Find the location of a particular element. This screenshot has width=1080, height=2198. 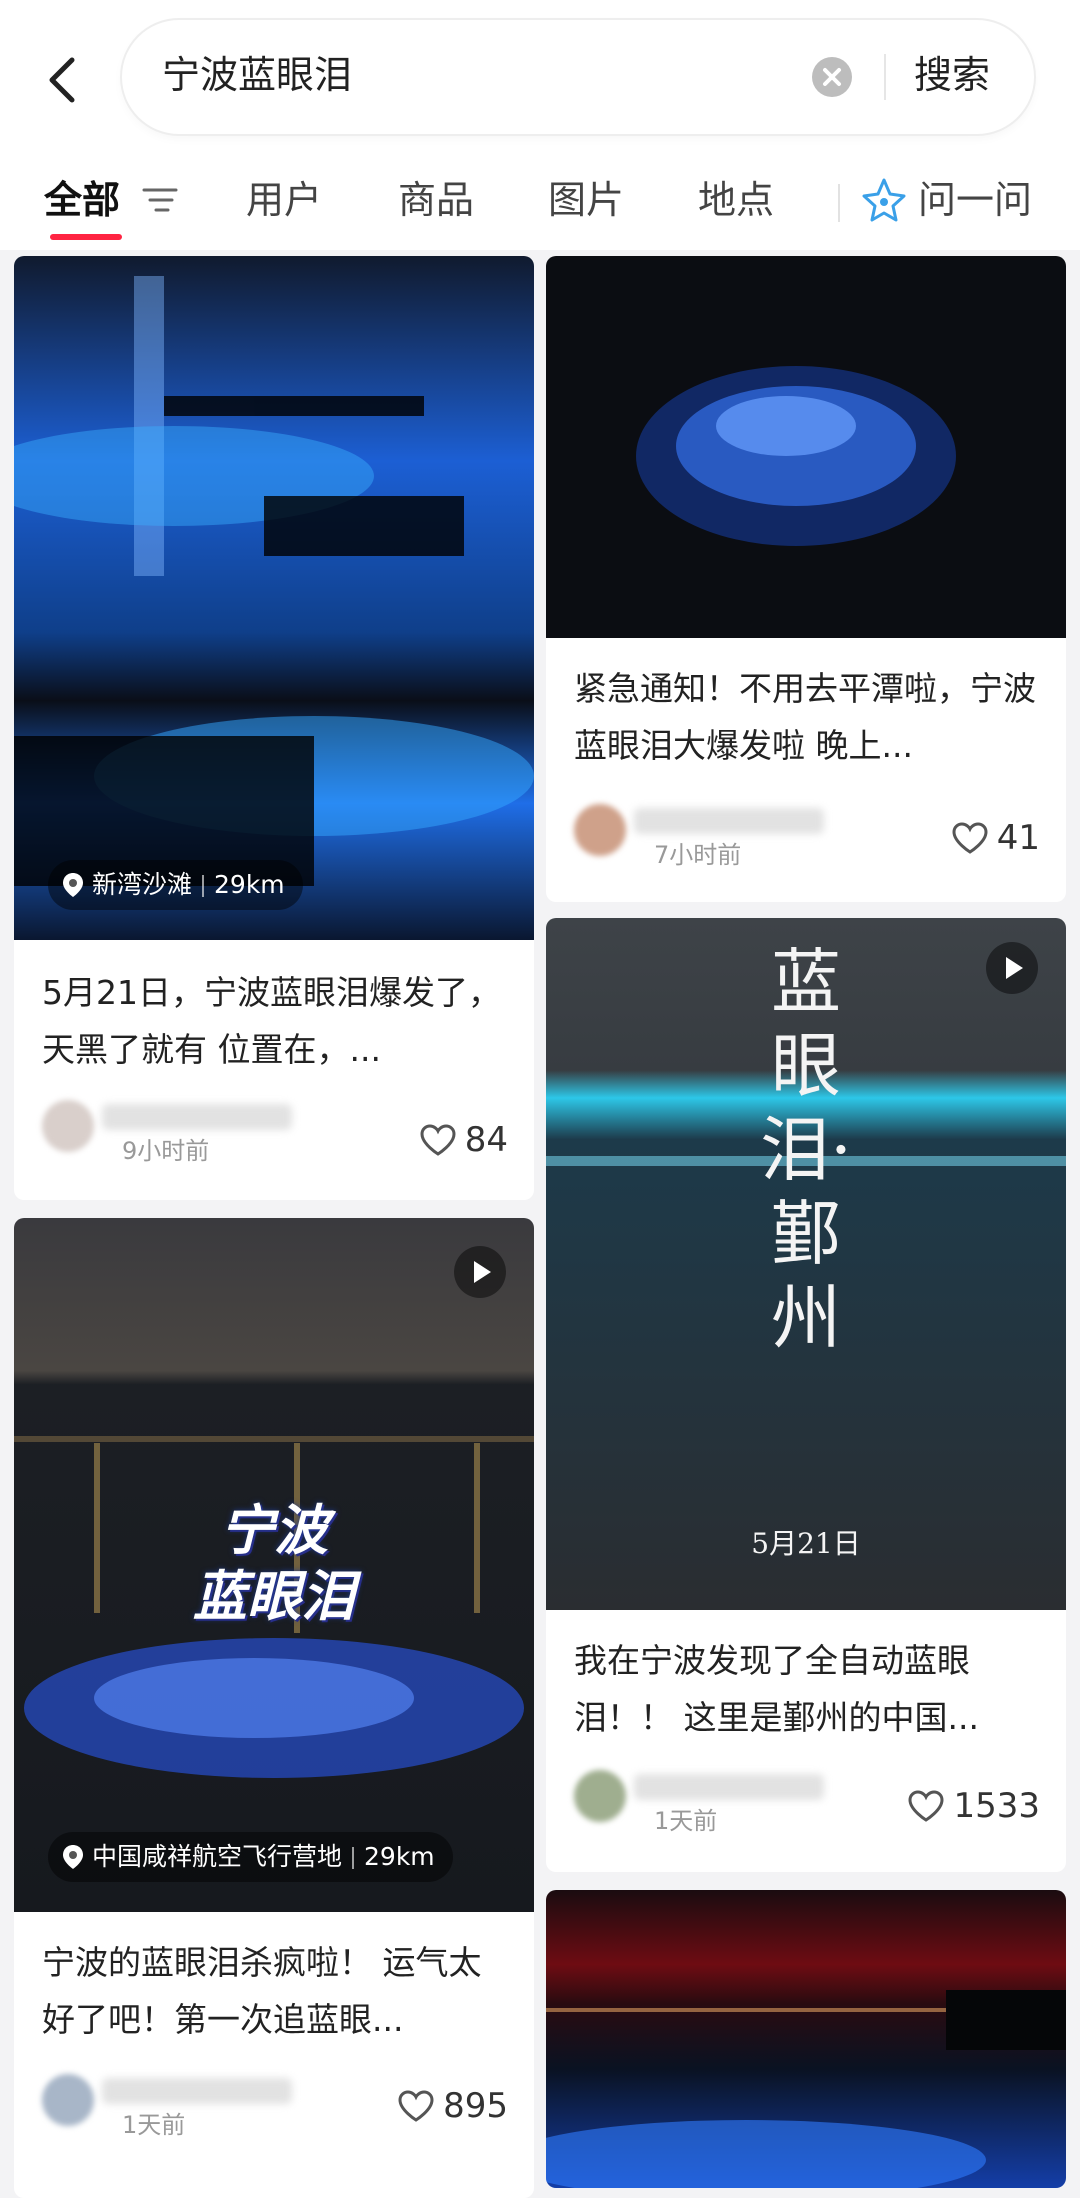

tab-images: 图片 is located at coordinates (586, 200).